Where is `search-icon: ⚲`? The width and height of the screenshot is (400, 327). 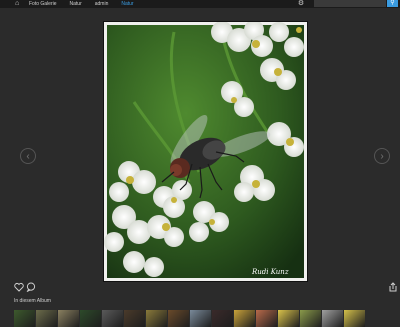
search-icon: ⚲ is located at coordinates (392, 3).